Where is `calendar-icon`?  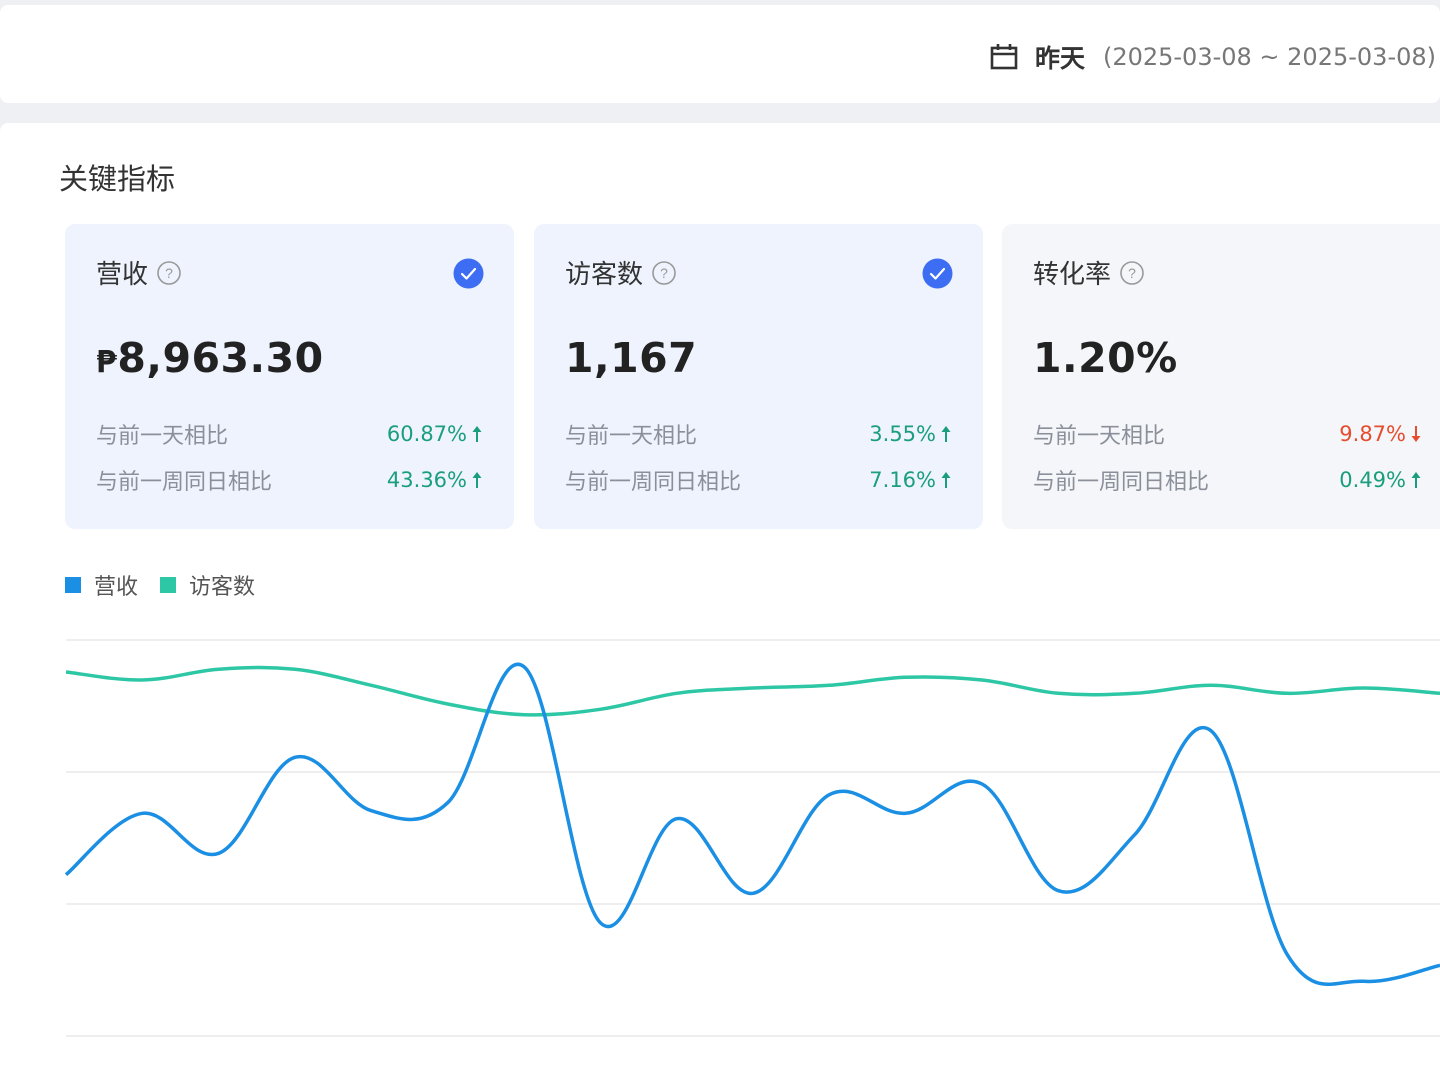
calendar-icon is located at coordinates (1004, 57).